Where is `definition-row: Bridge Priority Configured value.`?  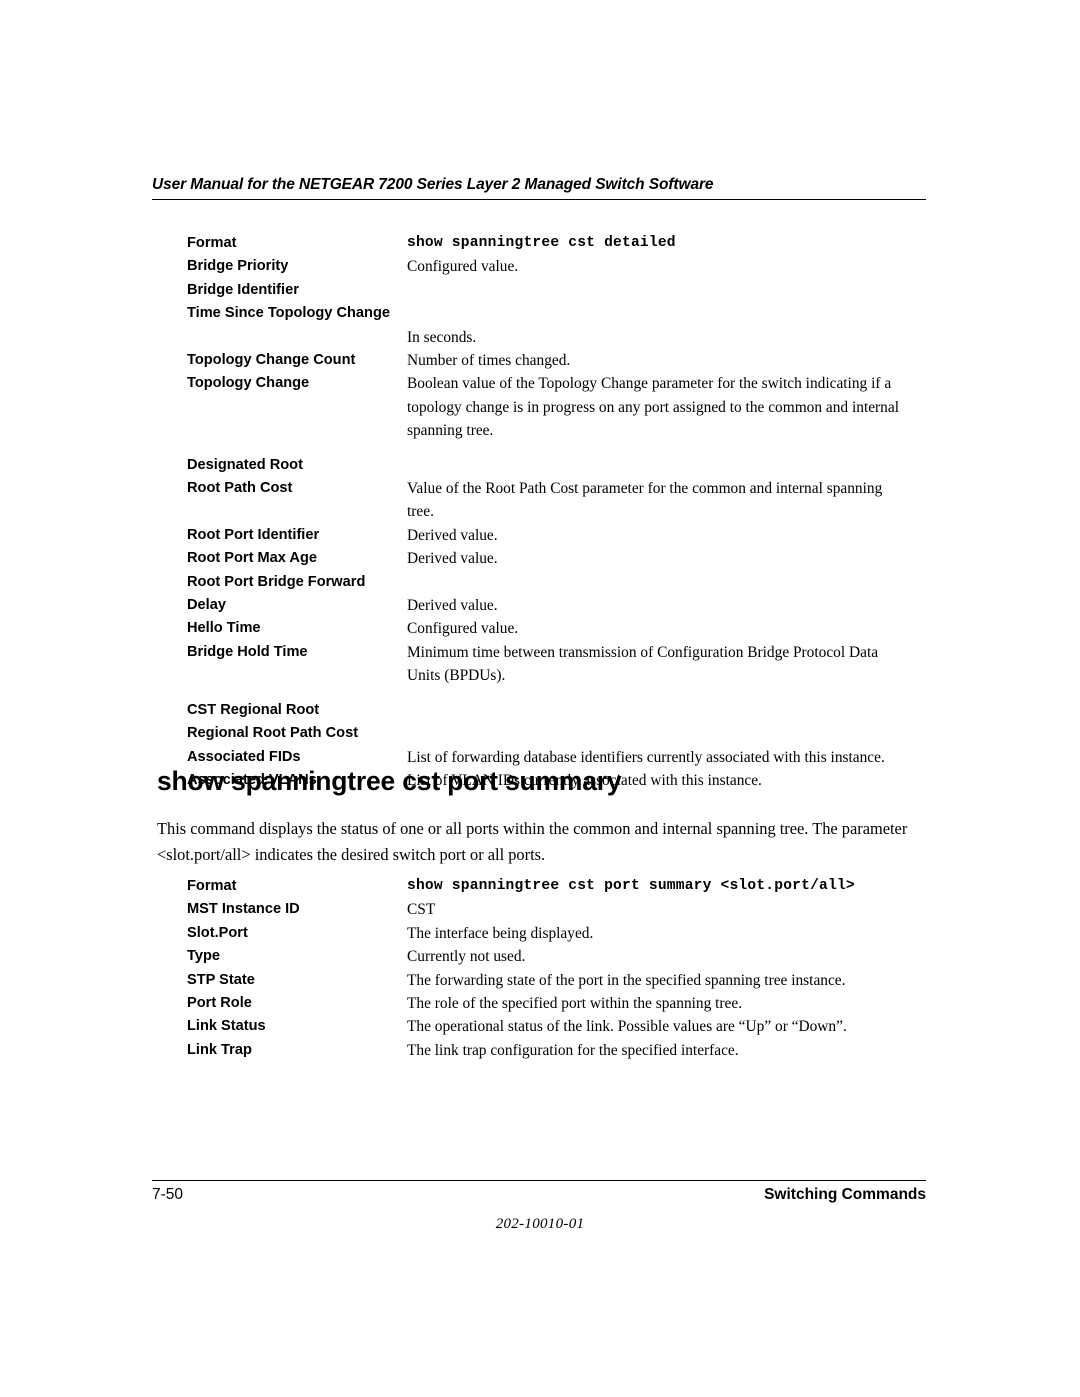
definition-row: Bridge Priority Configured value. is located at coordinates (549, 266).